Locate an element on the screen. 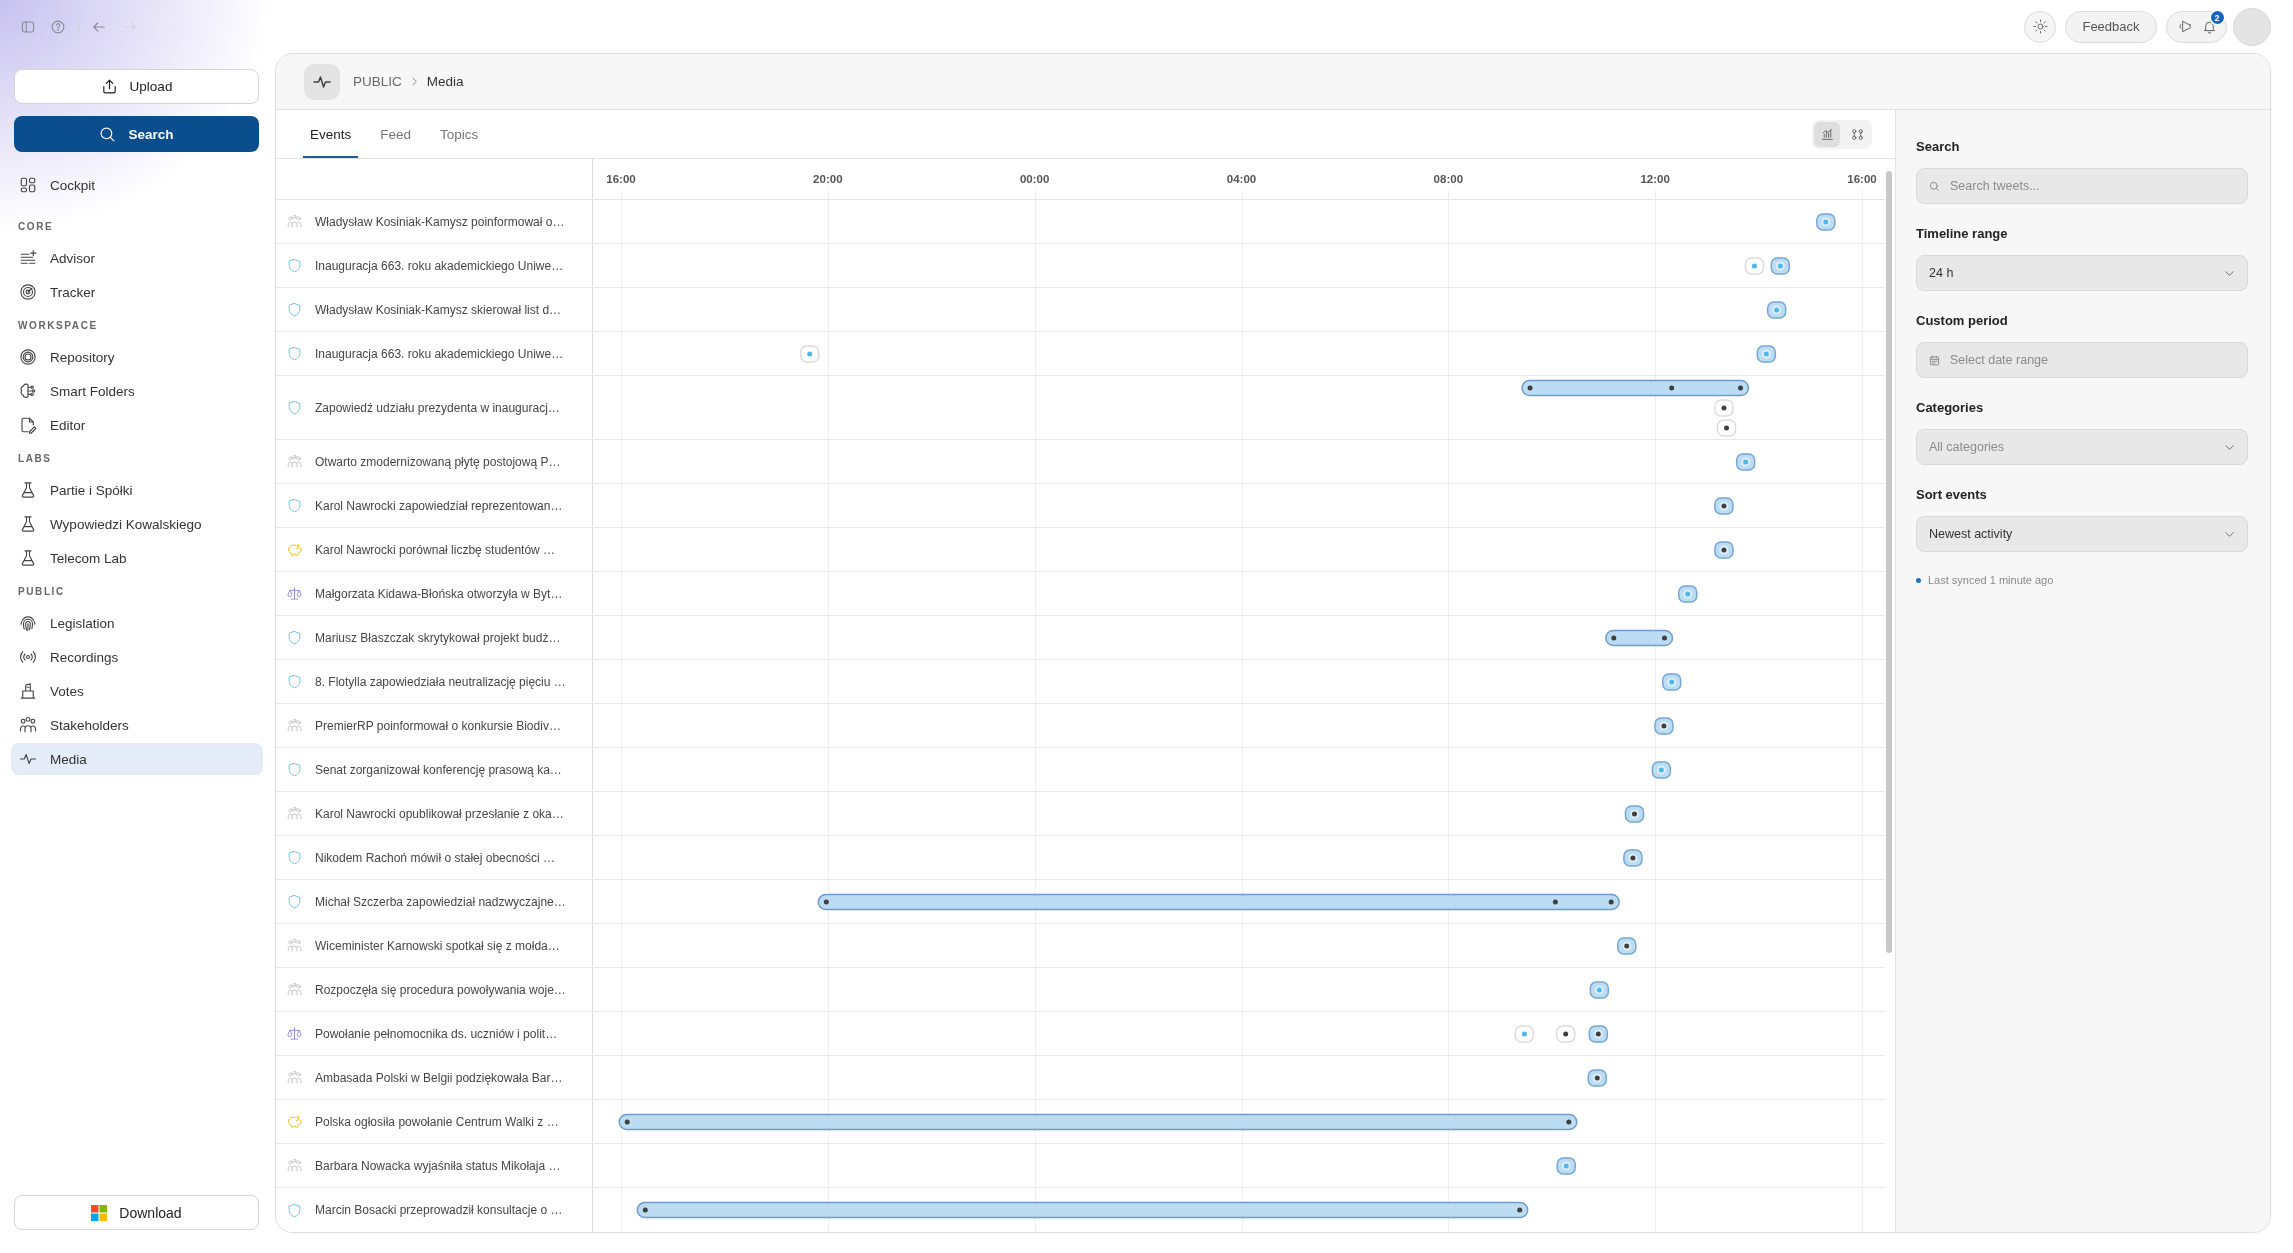 The image size is (2293, 1253). lines-sparkle-icon is located at coordinates (28, 258).